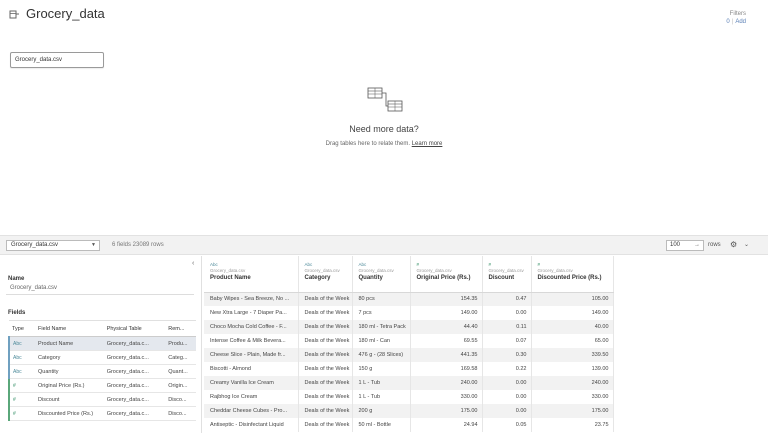 The height and width of the screenshot is (433, 768). What do you see at coordinates (69, 385) in the screenshot?
I see `field-name: Original Price (Rs.)` at bounding box center [69, 385].